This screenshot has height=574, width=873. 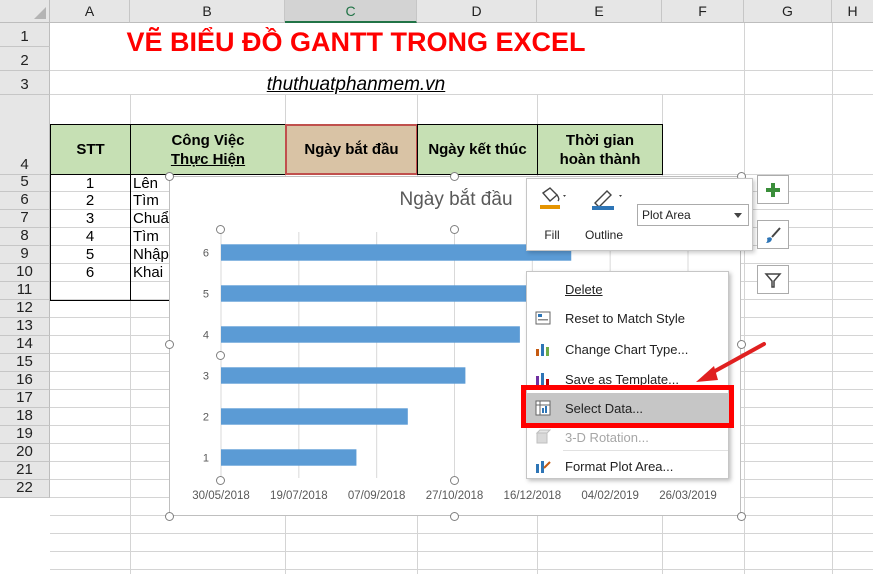 I want to click on header-start-date: Ngày bắt đầu, so click(x=351, y=149).